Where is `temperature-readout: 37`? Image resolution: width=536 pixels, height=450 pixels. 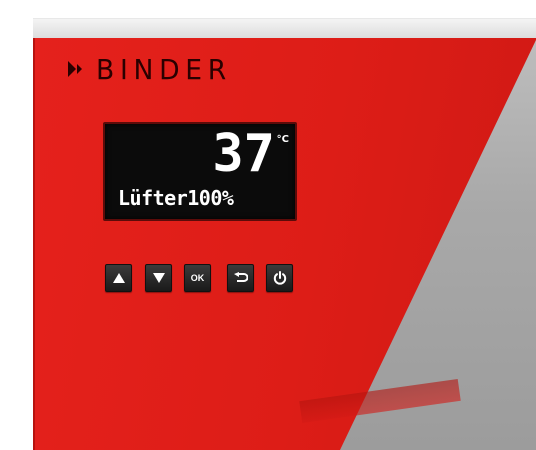
temperature-readout: 37 is located at coordinates (243, 154).